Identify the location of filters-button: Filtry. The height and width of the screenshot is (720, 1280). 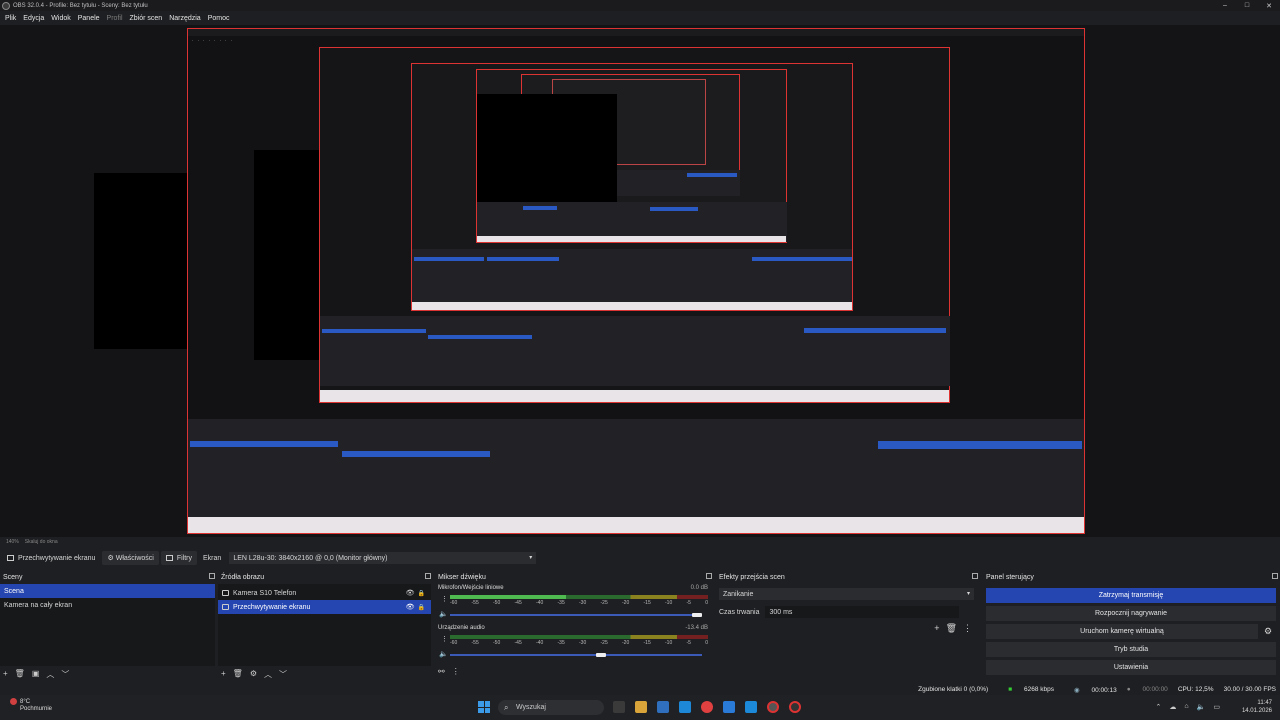
(179, 558).